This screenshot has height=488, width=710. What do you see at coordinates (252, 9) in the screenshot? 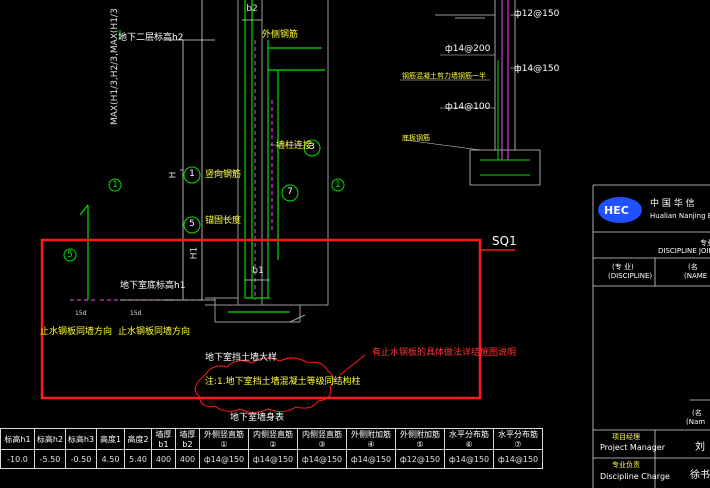
I see `label-b2: b2` at bounding box center [252, 9].